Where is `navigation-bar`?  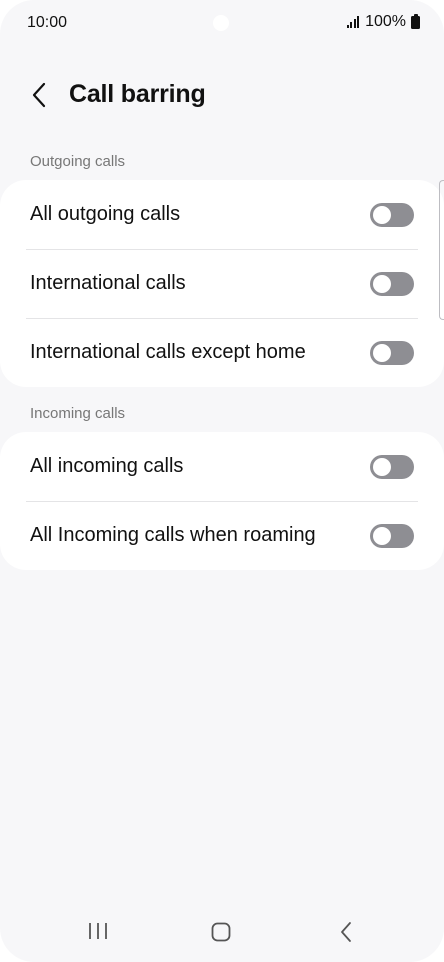 navigation-bar is located at coordinates (222, 933).